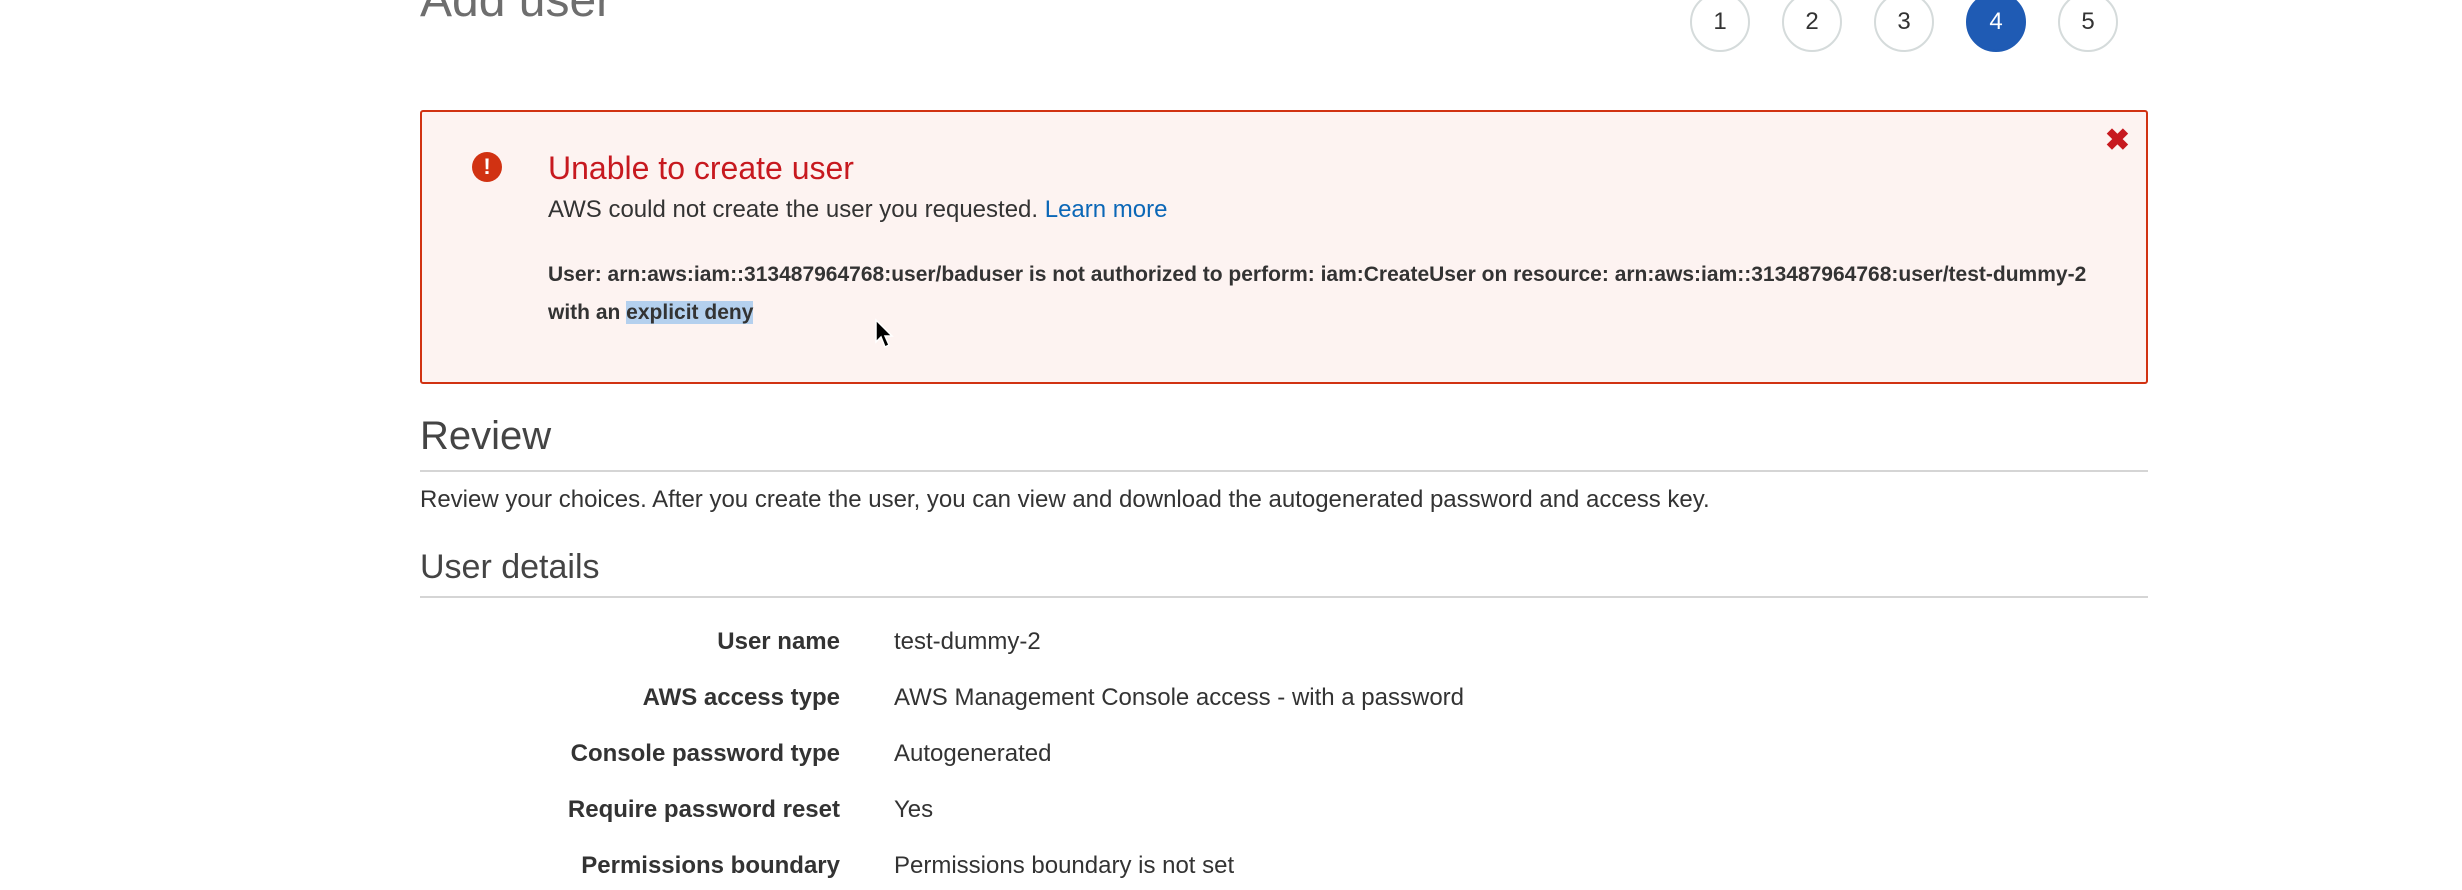  What do you see at coordinates (710, 865) in the screenshot?
I see `detail-label: Permissions boundary` at bounding box center [710, 865].